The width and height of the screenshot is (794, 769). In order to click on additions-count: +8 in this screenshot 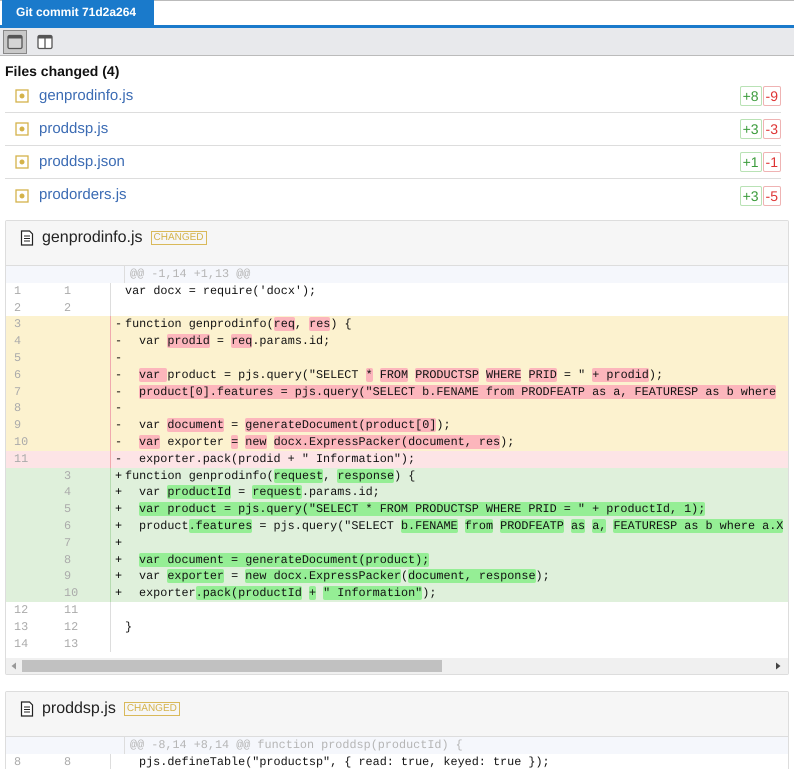, I will do `click(751, 96)`.